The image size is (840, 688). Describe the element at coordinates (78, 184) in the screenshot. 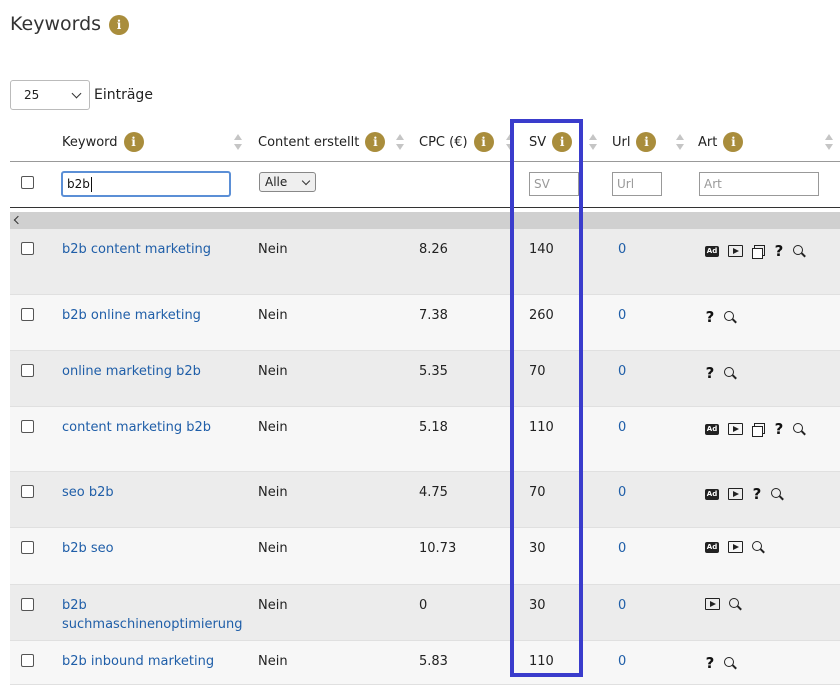

I see `keyword-filter-value: b2b` at that location.